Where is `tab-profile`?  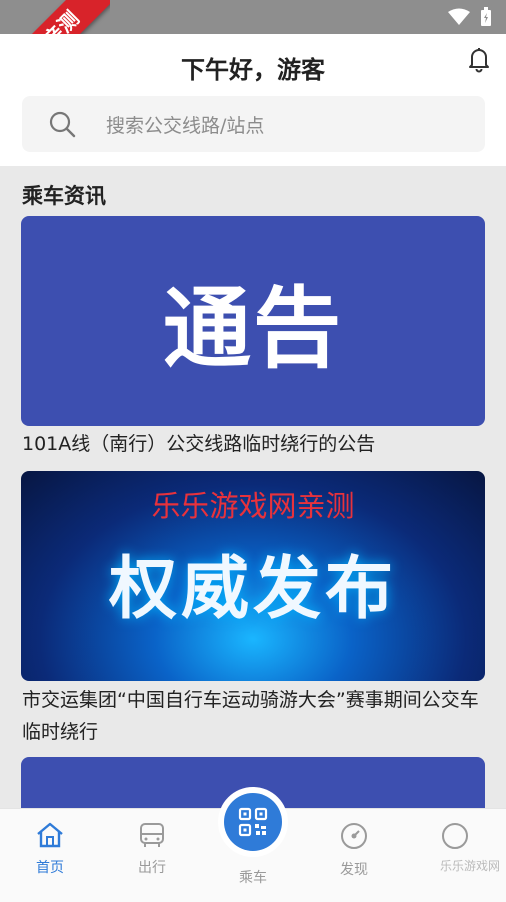 tab-profile is located at coordinates (455, 838).